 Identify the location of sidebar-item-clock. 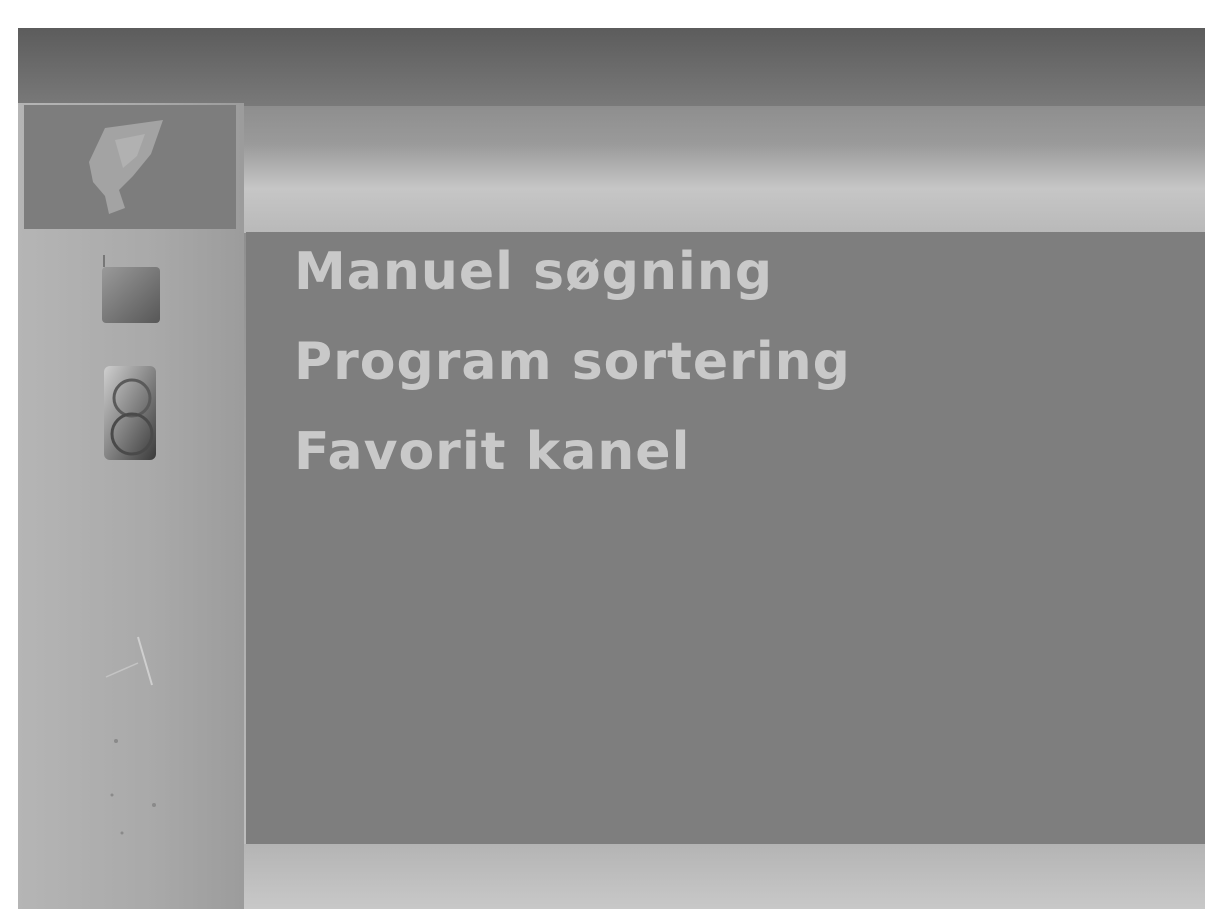
(130, 415).